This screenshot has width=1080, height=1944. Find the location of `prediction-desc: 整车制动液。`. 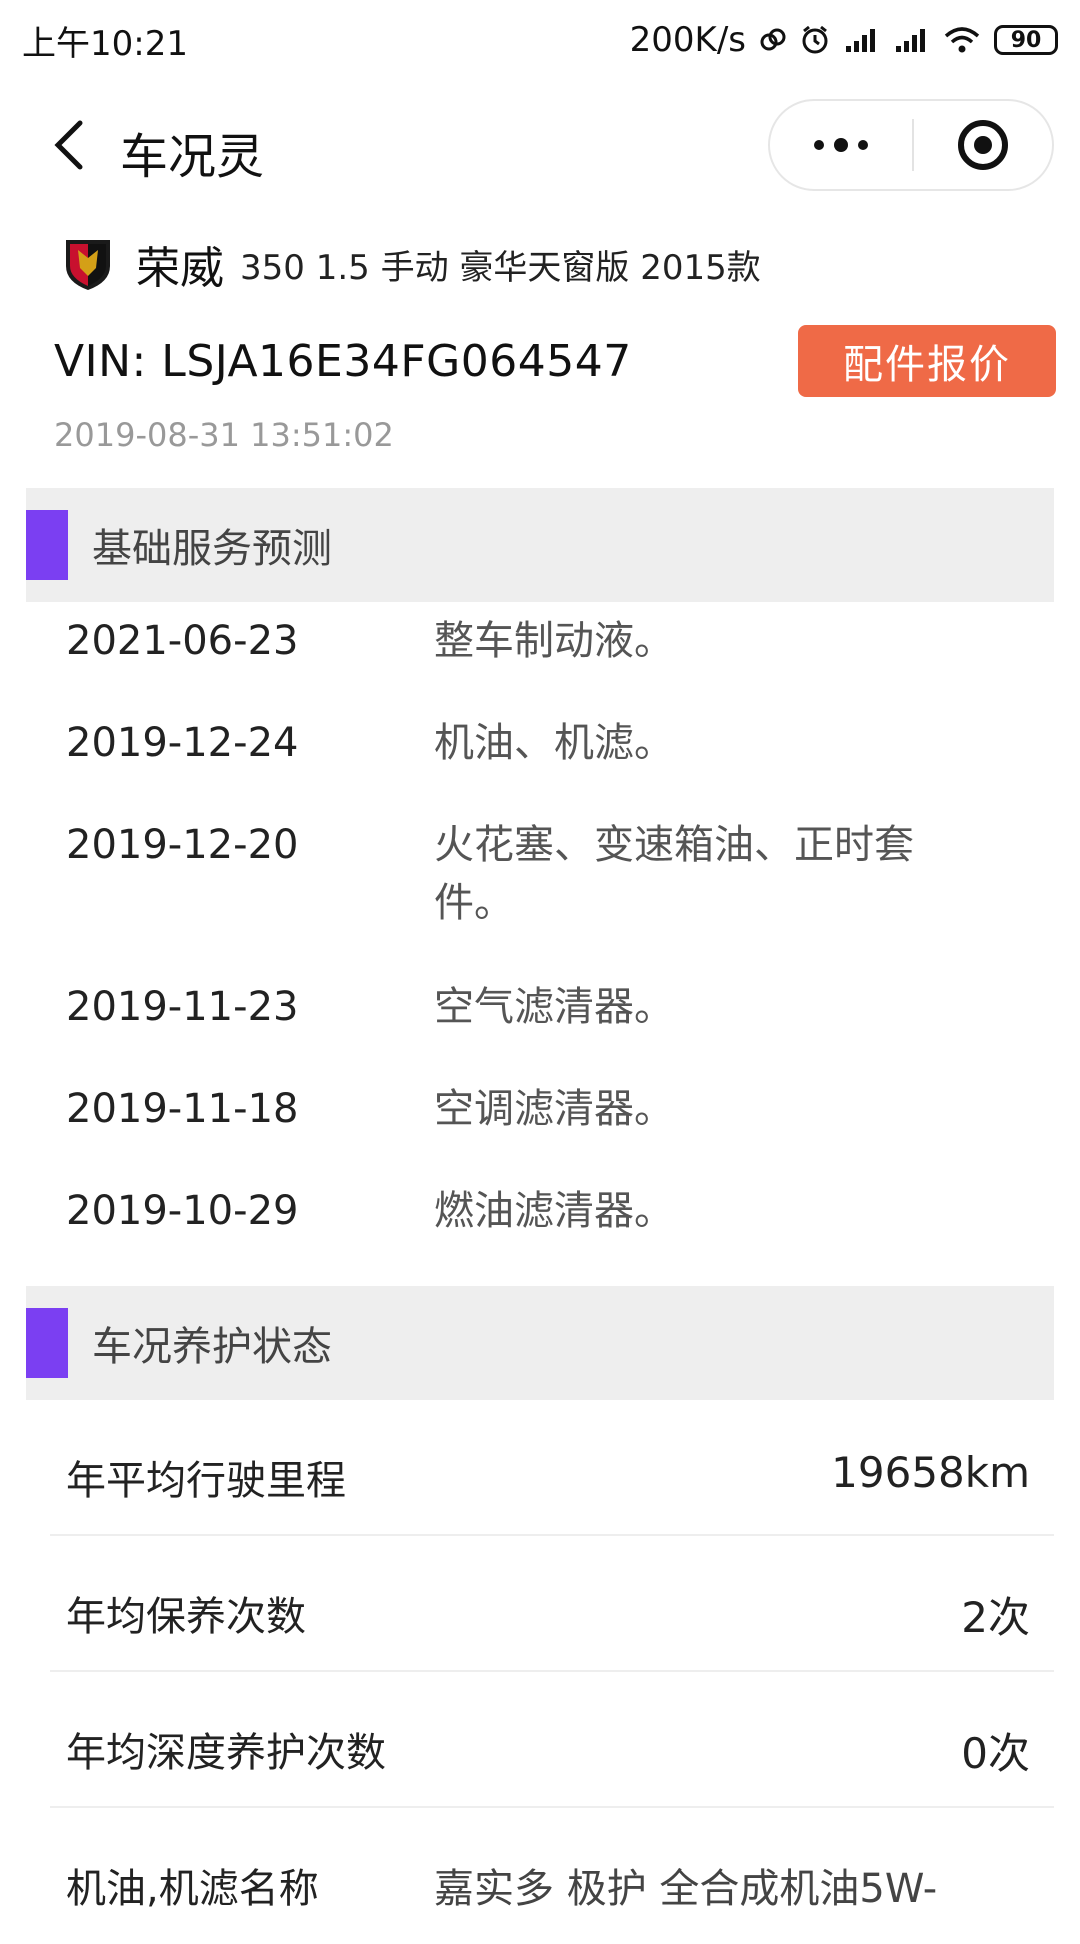

prediction-desc: 整车制动液。 is located at coordinates (554, 641).